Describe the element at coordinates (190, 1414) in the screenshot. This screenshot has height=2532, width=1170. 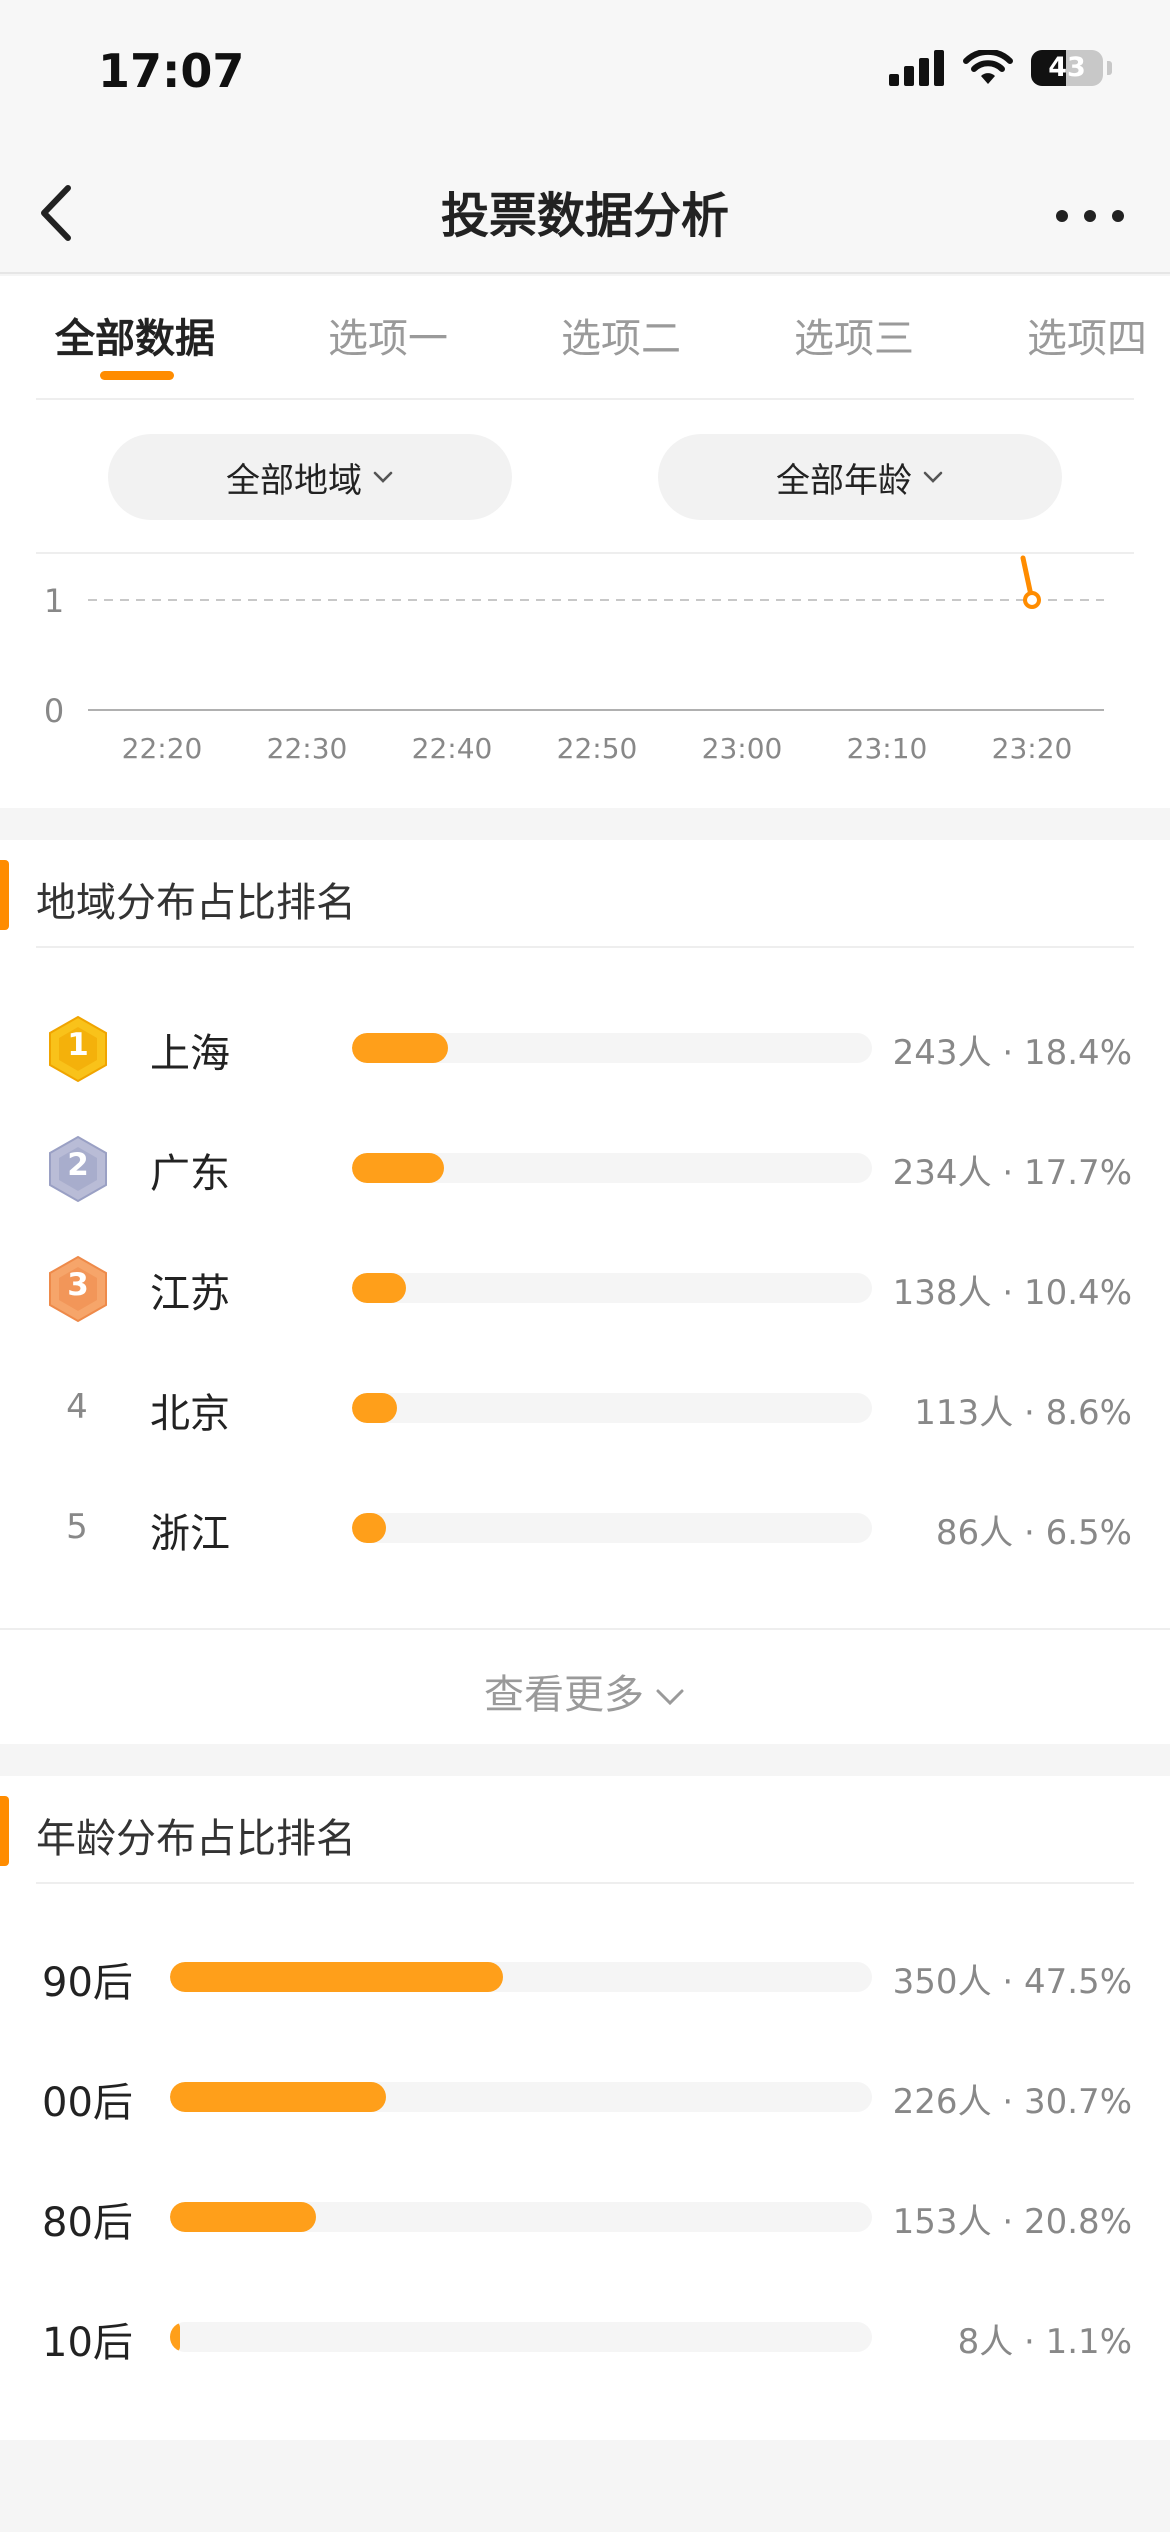
I see `region-name: 北京` at that location.